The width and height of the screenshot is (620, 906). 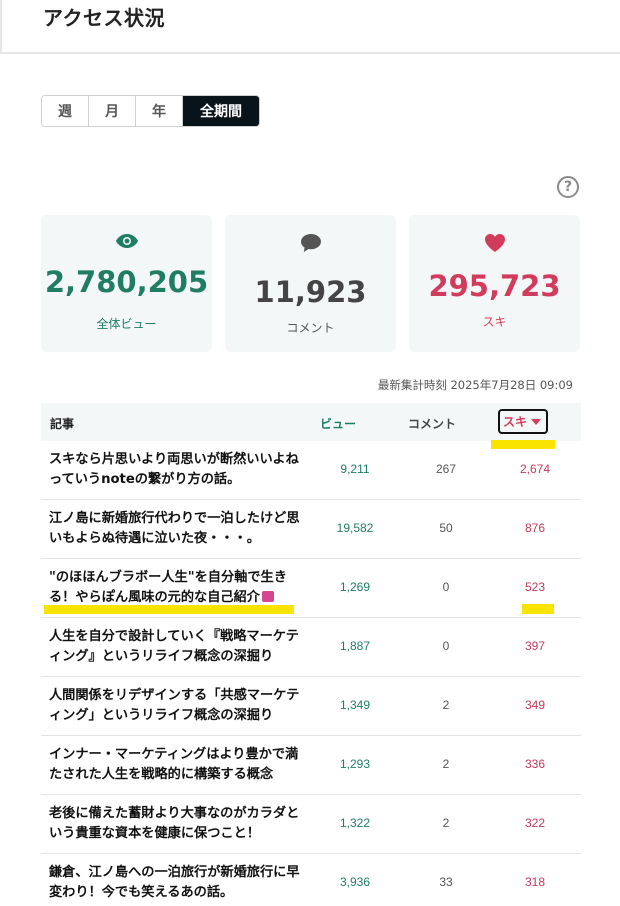 I want to click on article-title: インナー・マーケティングはより豊かで満たされた人生を戦略的に構築する概念, so click(x=178, y=765).